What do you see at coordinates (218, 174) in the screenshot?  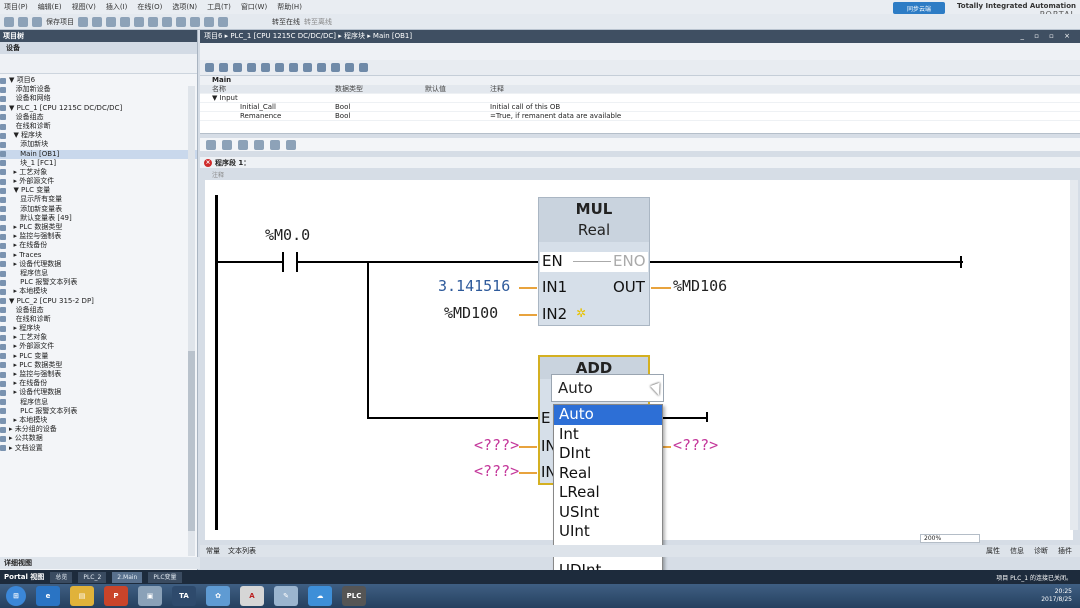 I see `network-comment: 注释` at bounding box center [218, 174].